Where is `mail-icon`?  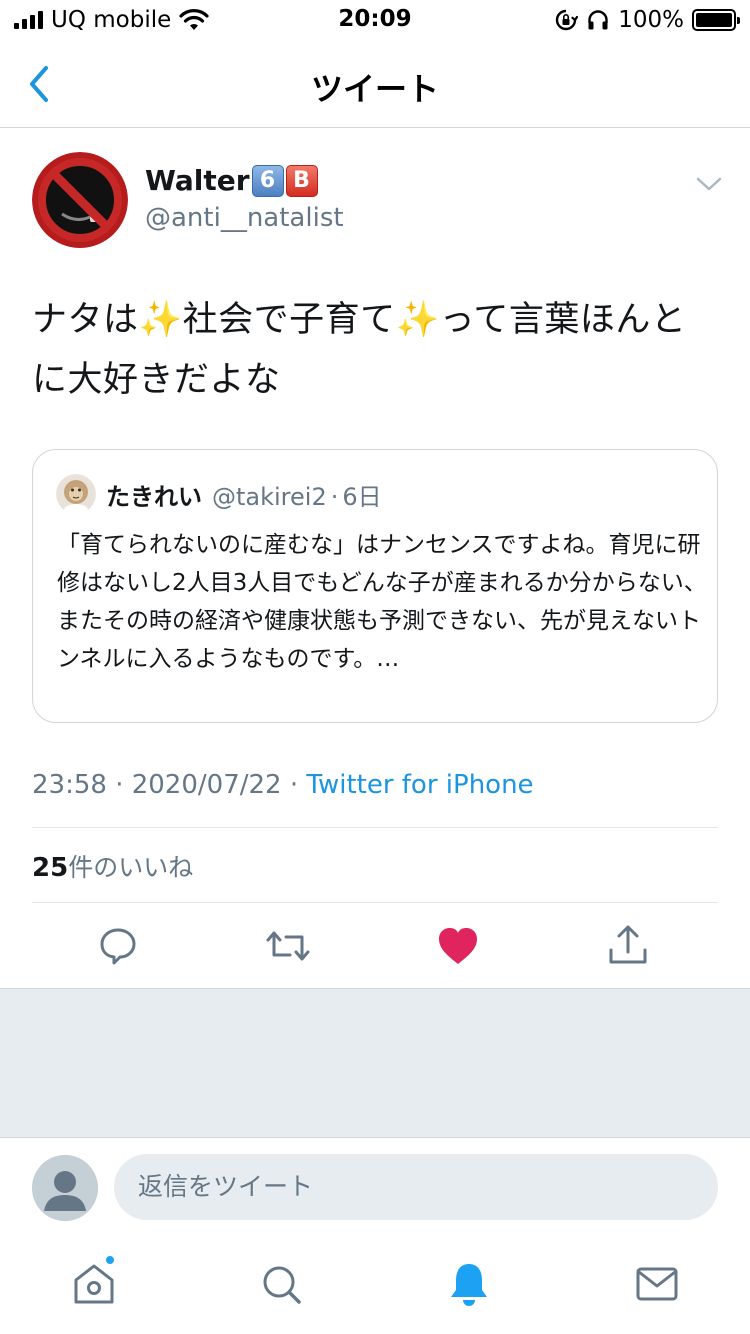
mail-icon is located at coordinates (657, 1284).